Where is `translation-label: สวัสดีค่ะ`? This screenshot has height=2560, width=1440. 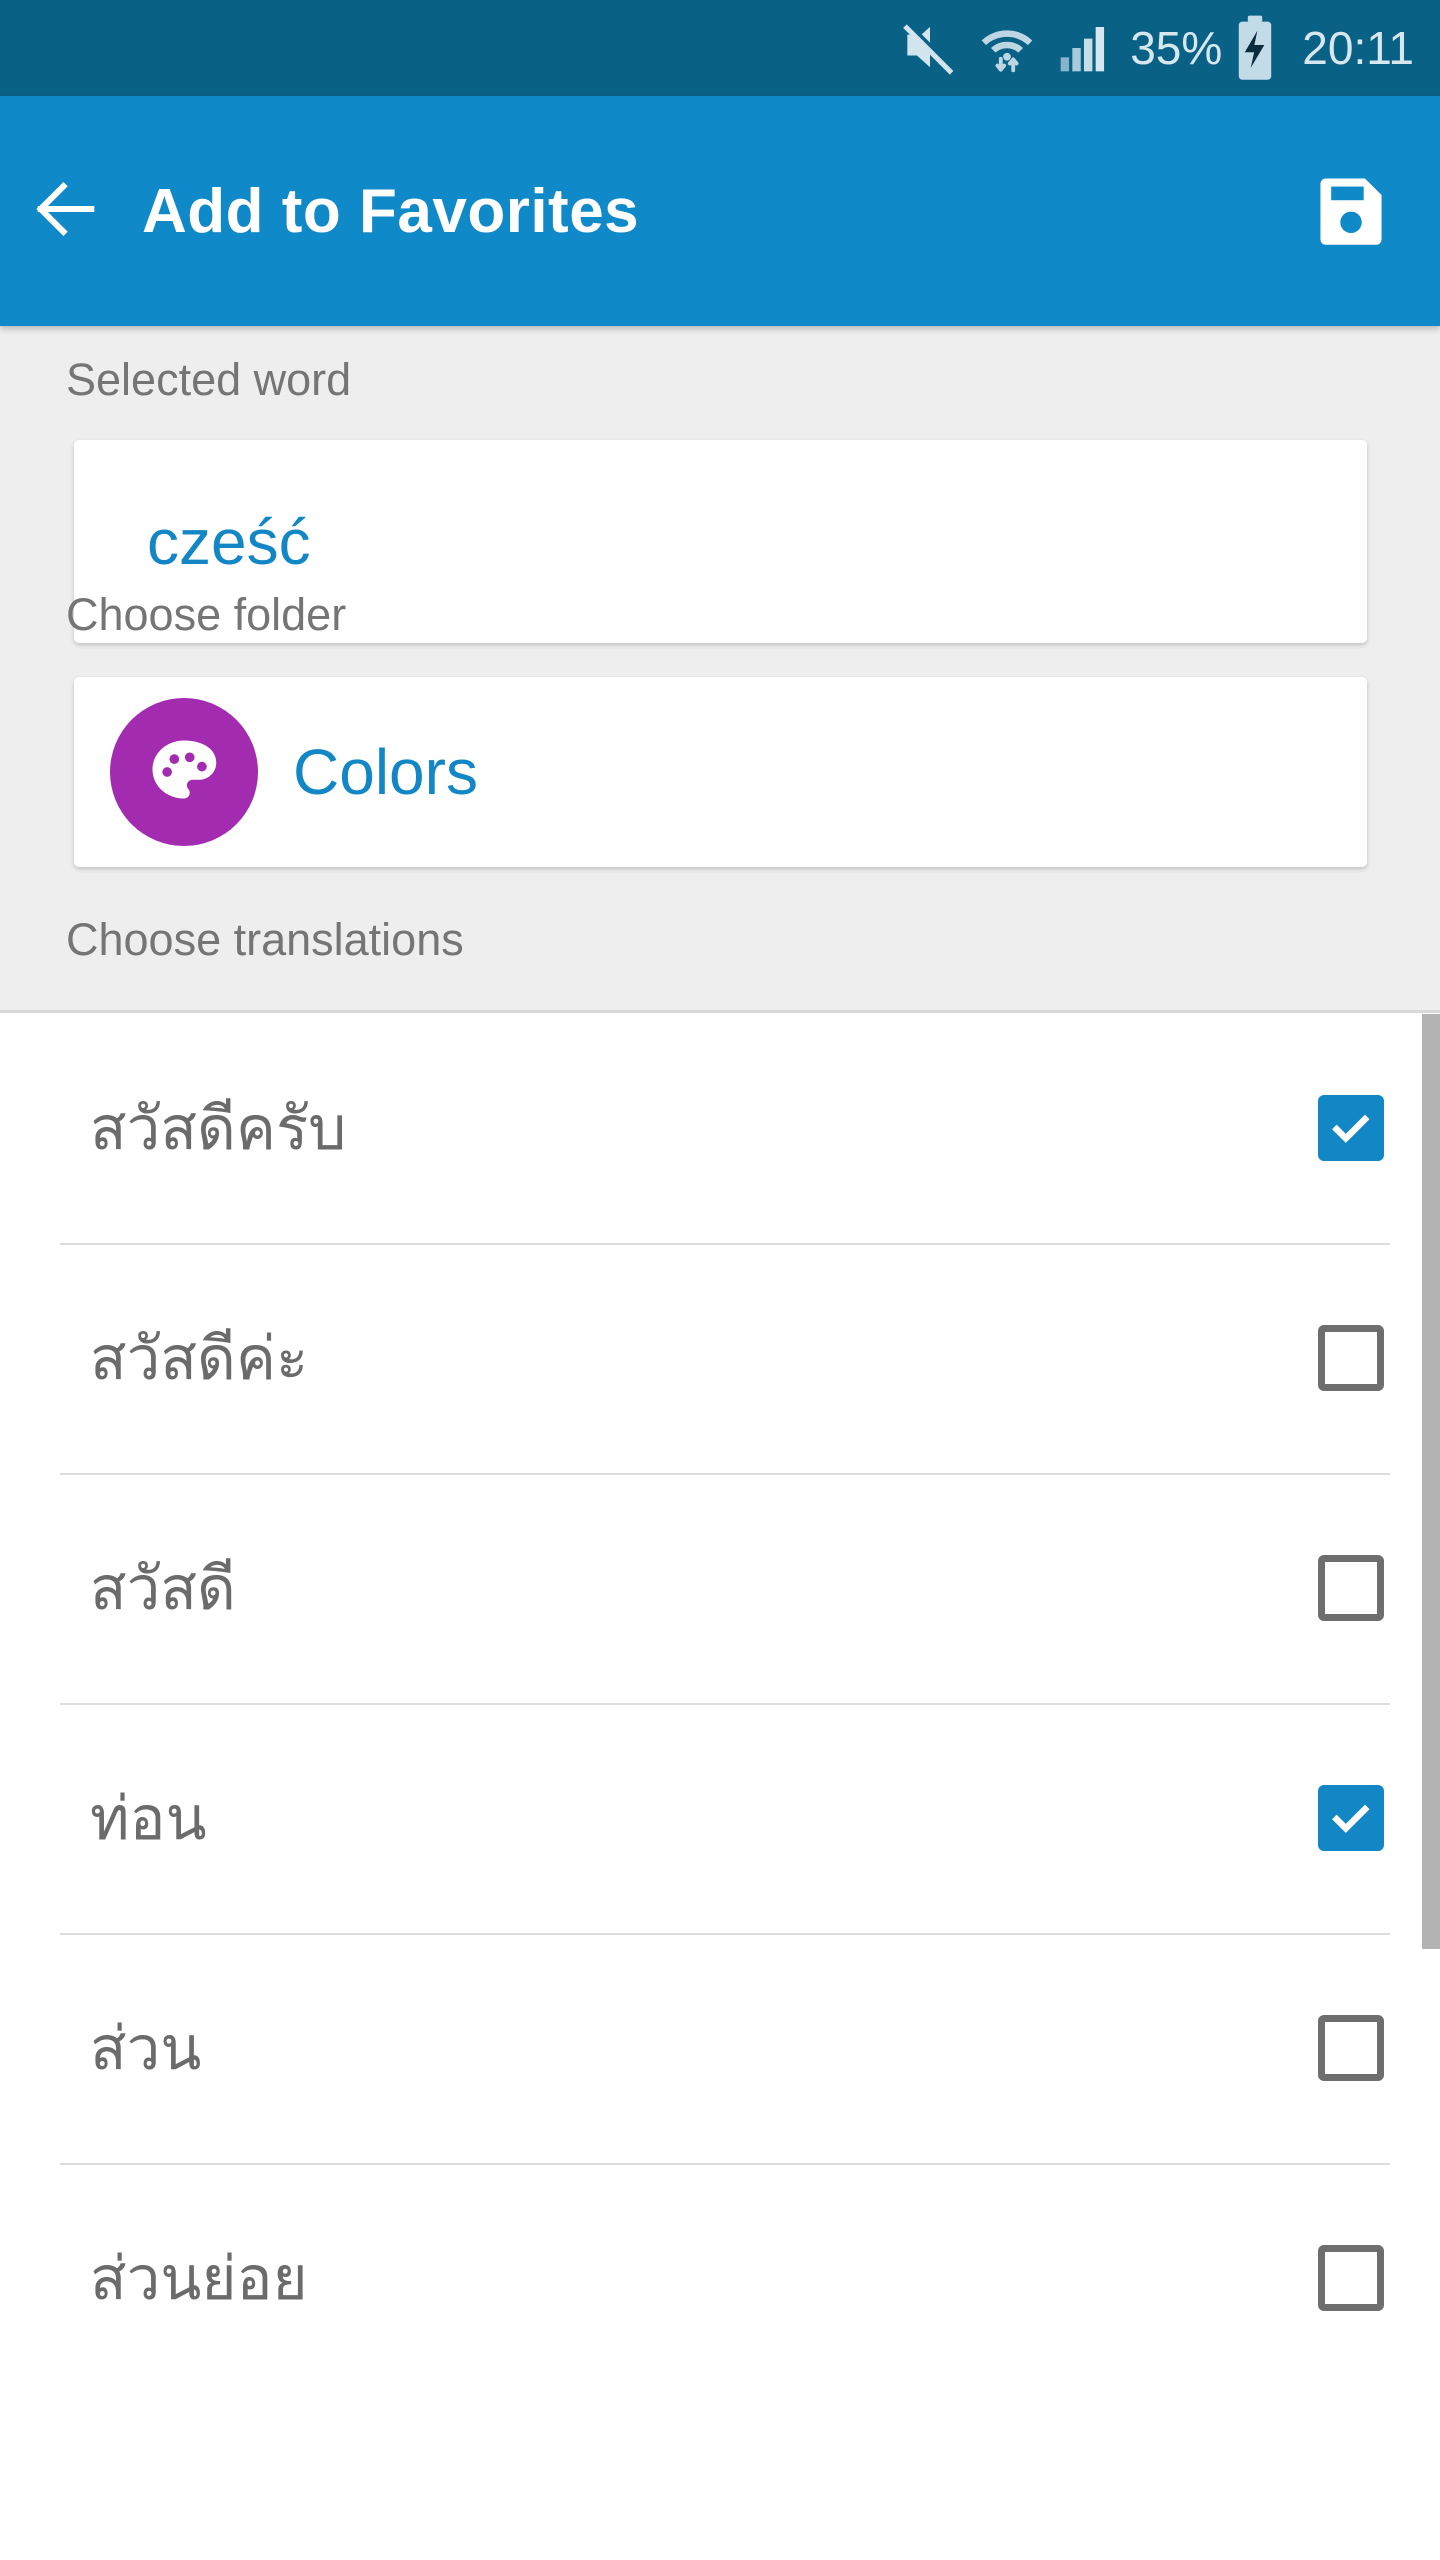 translation-label: สวัสดีค่ะ is located at coordinates (199, 1358).